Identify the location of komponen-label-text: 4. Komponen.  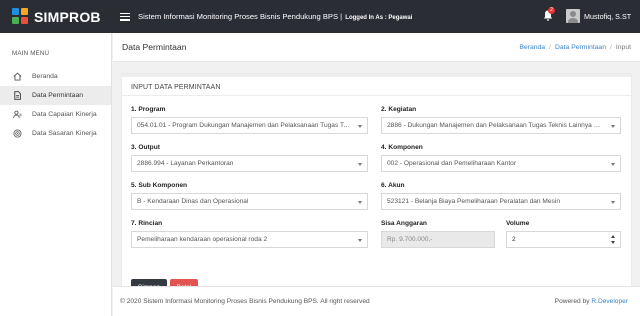
(402, 147).